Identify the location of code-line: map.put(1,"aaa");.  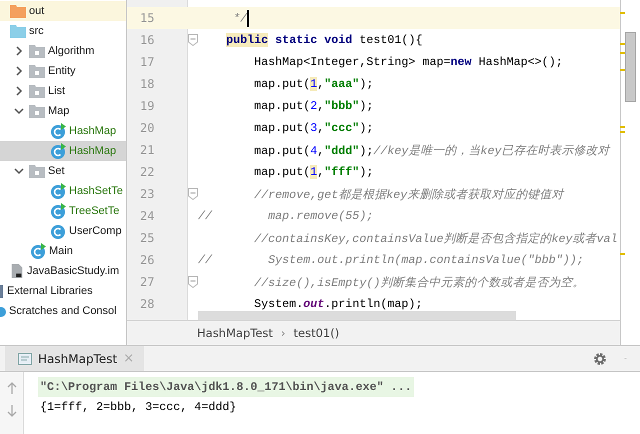
(313, 84).